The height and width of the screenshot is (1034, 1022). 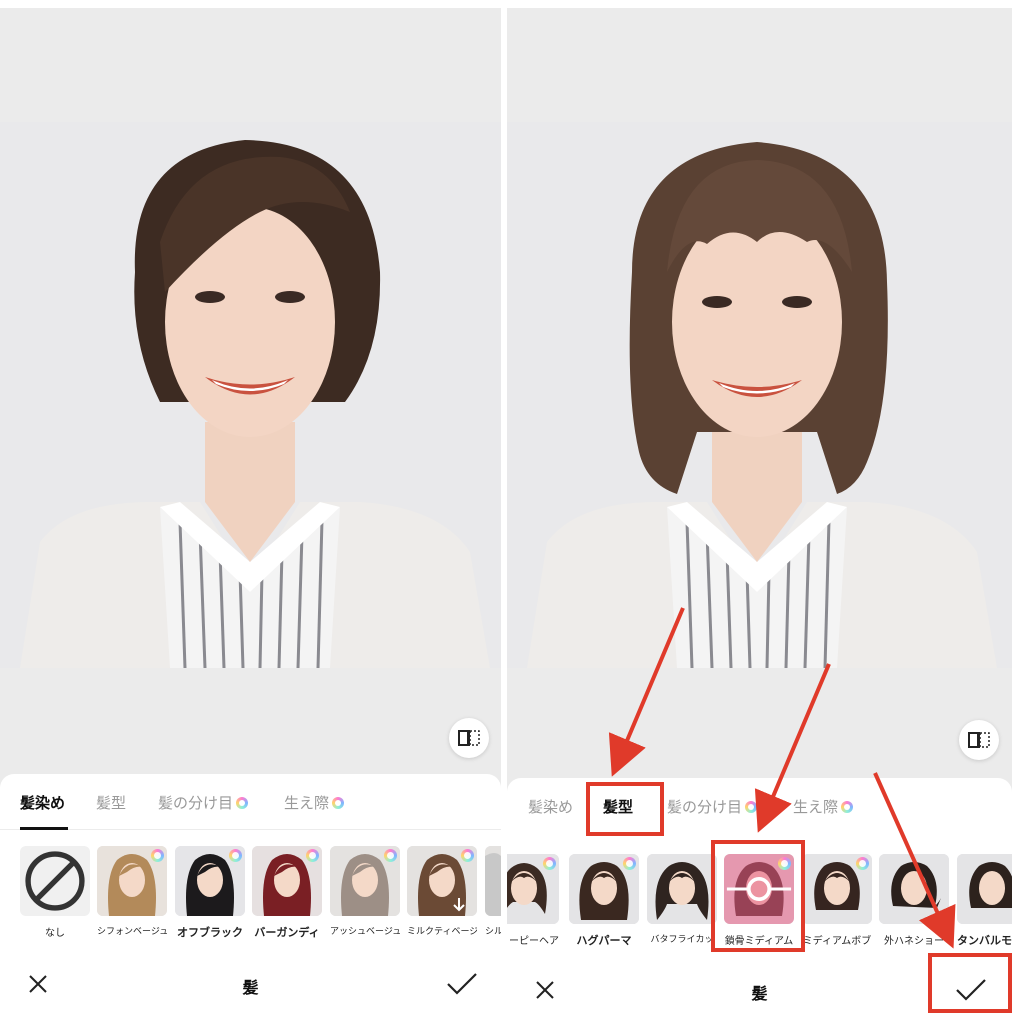 What do you see at coordinates (55, 881) in the screenshot?
I see `prohibited-icon` at bounding box center [55, 881].